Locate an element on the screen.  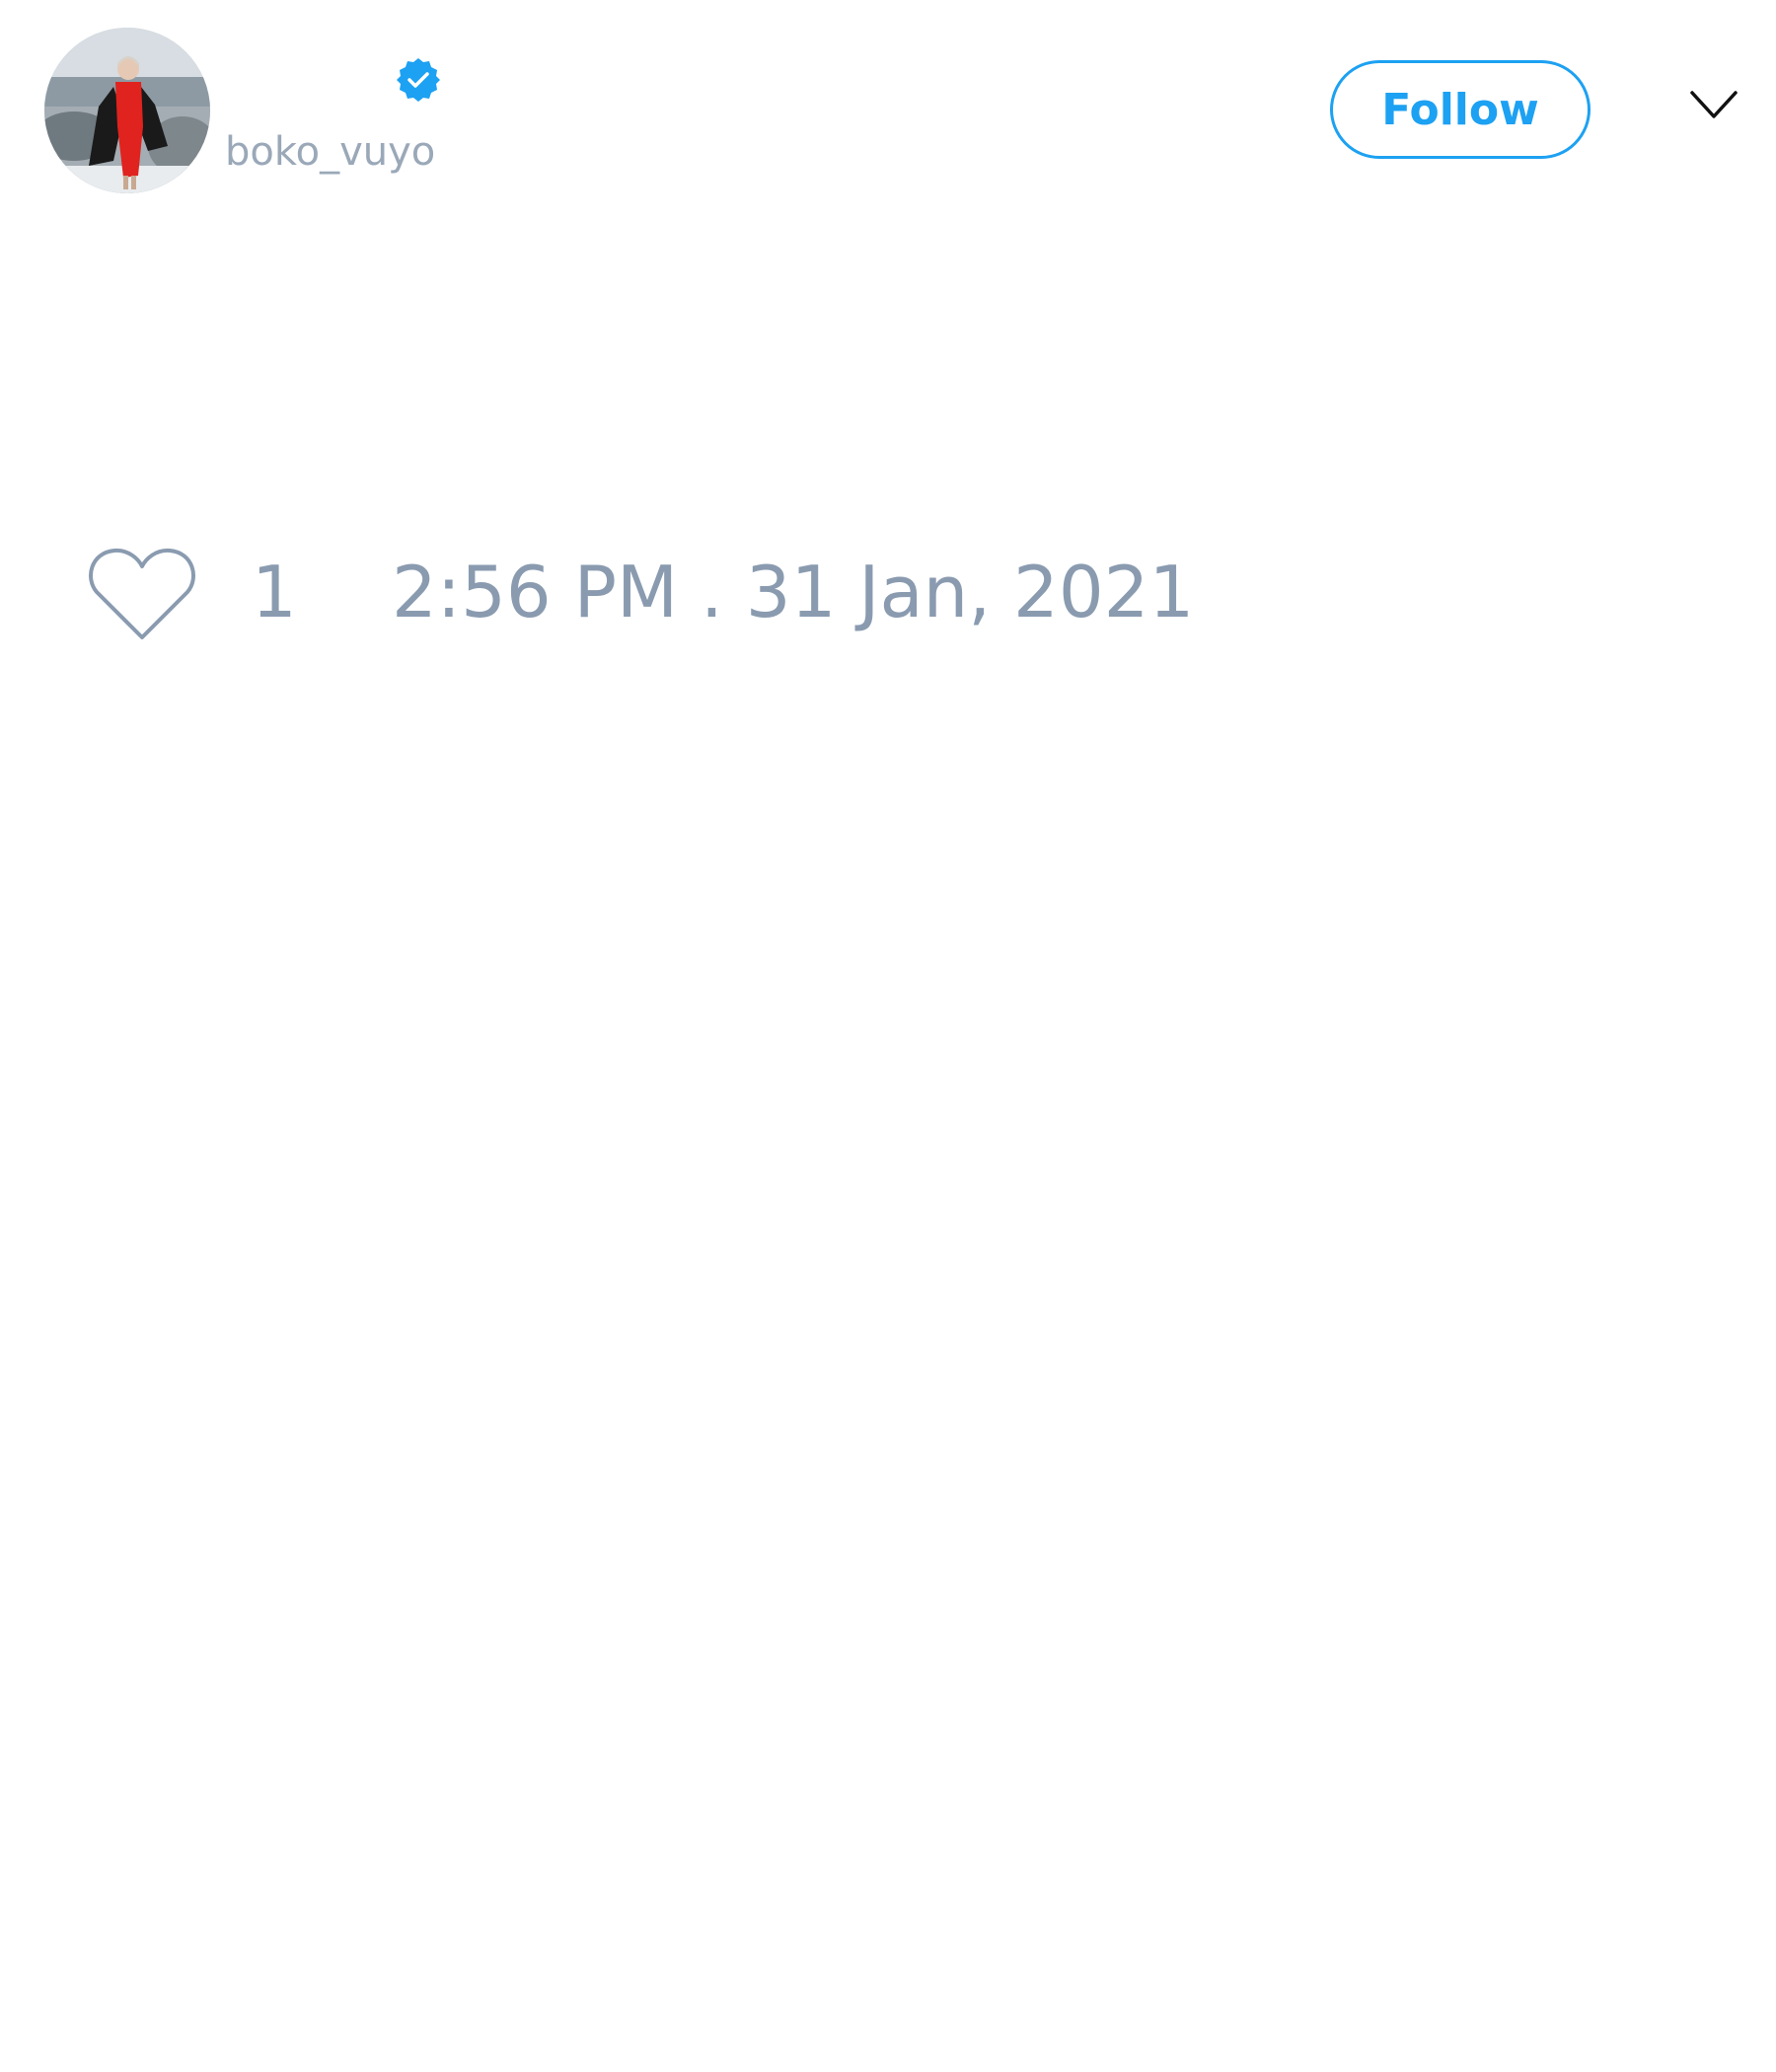
avatar-photo is located at coordinates (127, 111).